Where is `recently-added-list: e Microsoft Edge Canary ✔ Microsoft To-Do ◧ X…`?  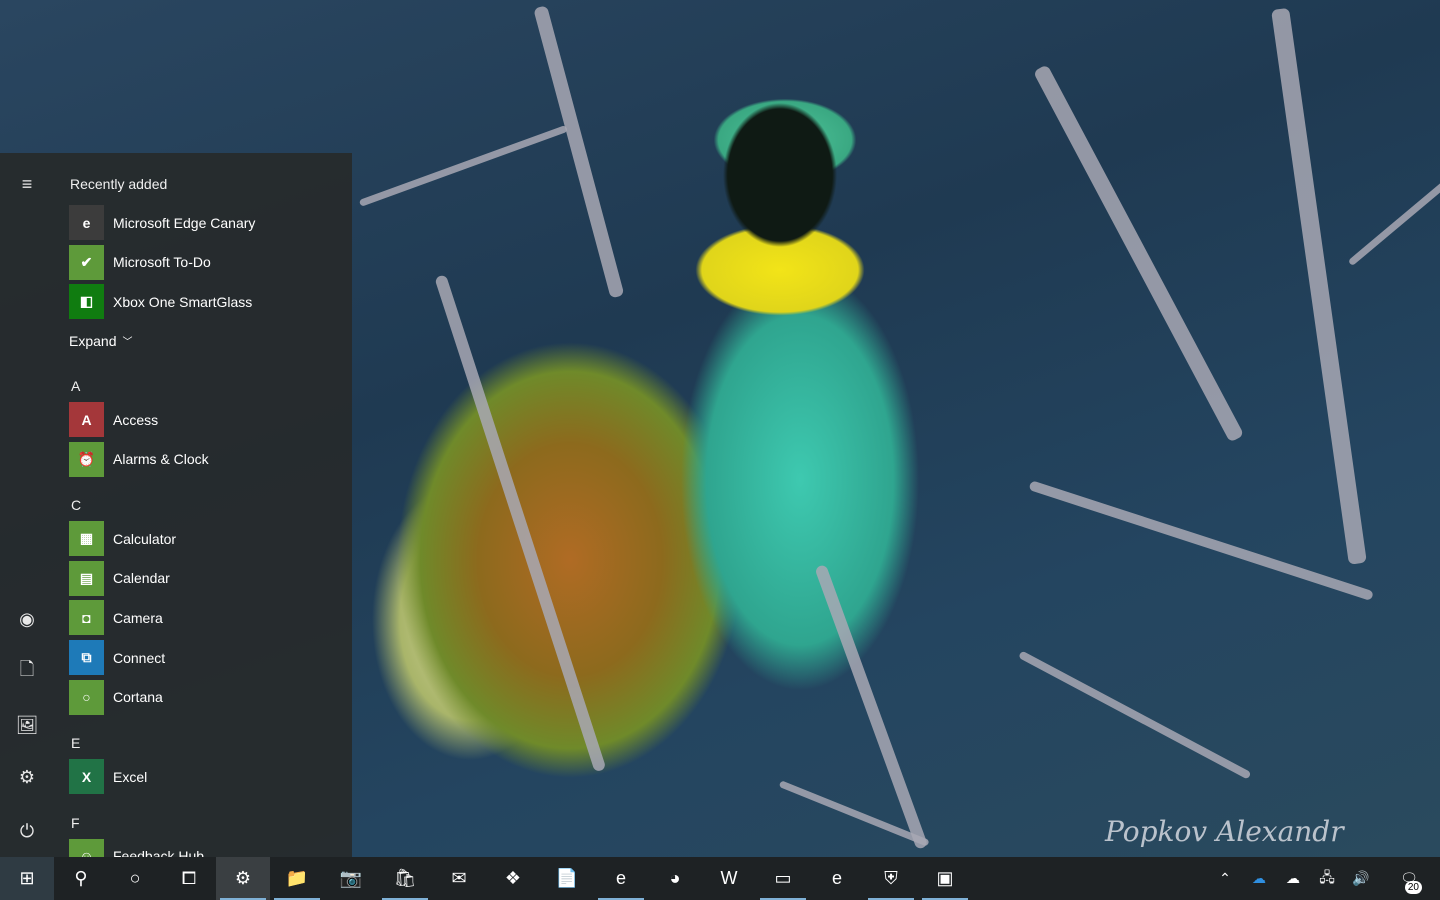
recently-added-list: e Microsoft Edge Canary ✔ Microsoft To-Do ◧ X… is located at coordinates (210, 262).